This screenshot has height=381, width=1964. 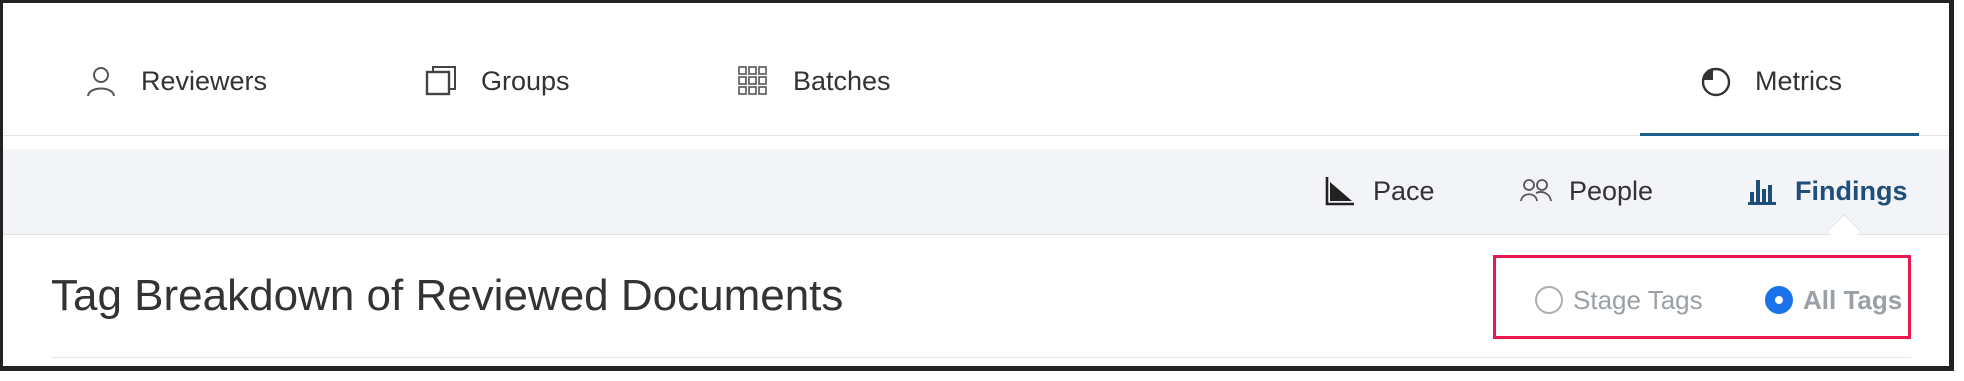 I want to click on tab-pace: Pace, so click(x=1378, y=191).